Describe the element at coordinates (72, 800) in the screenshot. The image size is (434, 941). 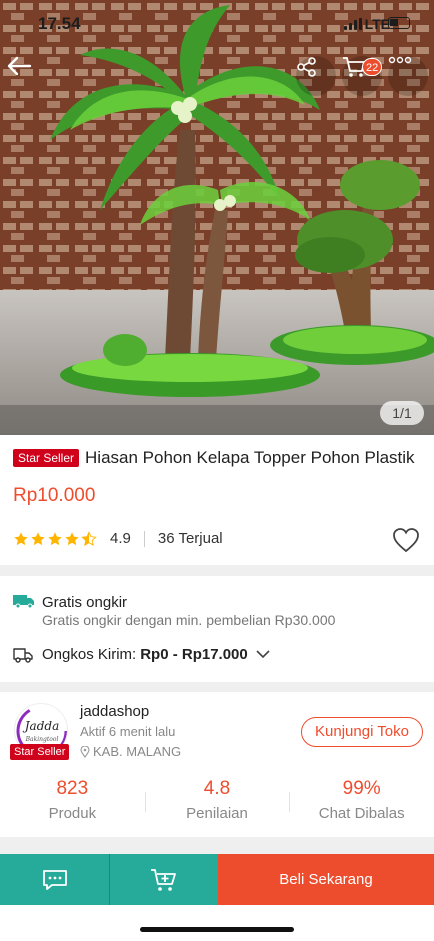
I see `stat-products: 823 Produk` at that location.